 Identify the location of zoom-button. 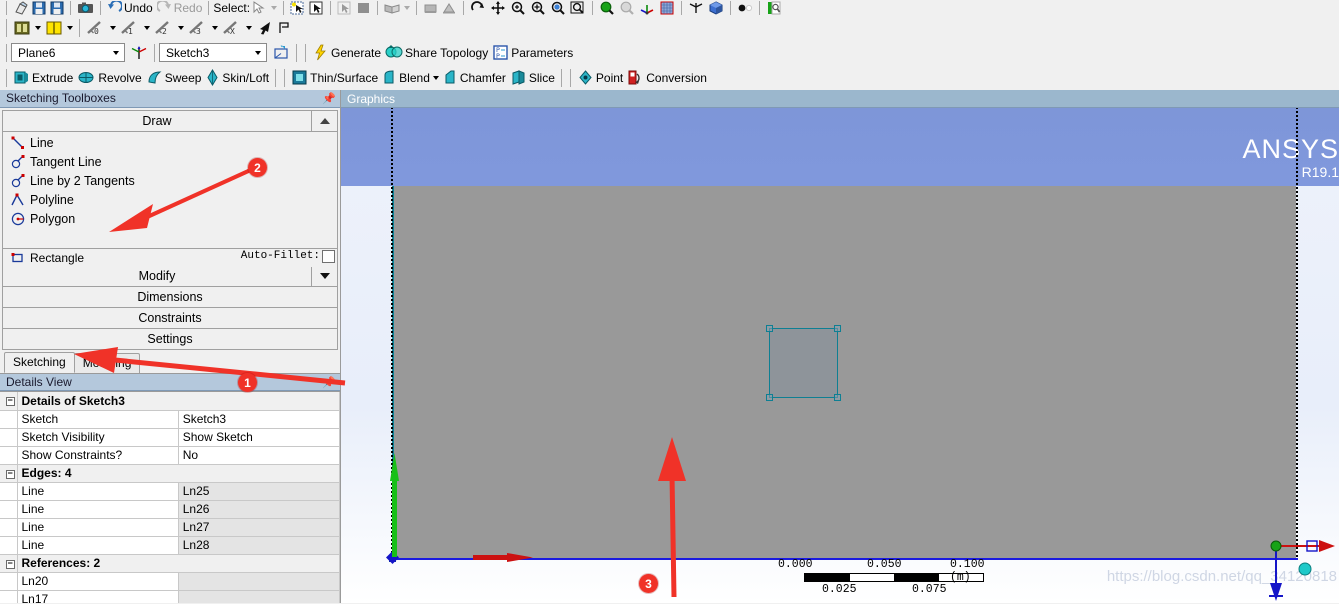
(518, 8).